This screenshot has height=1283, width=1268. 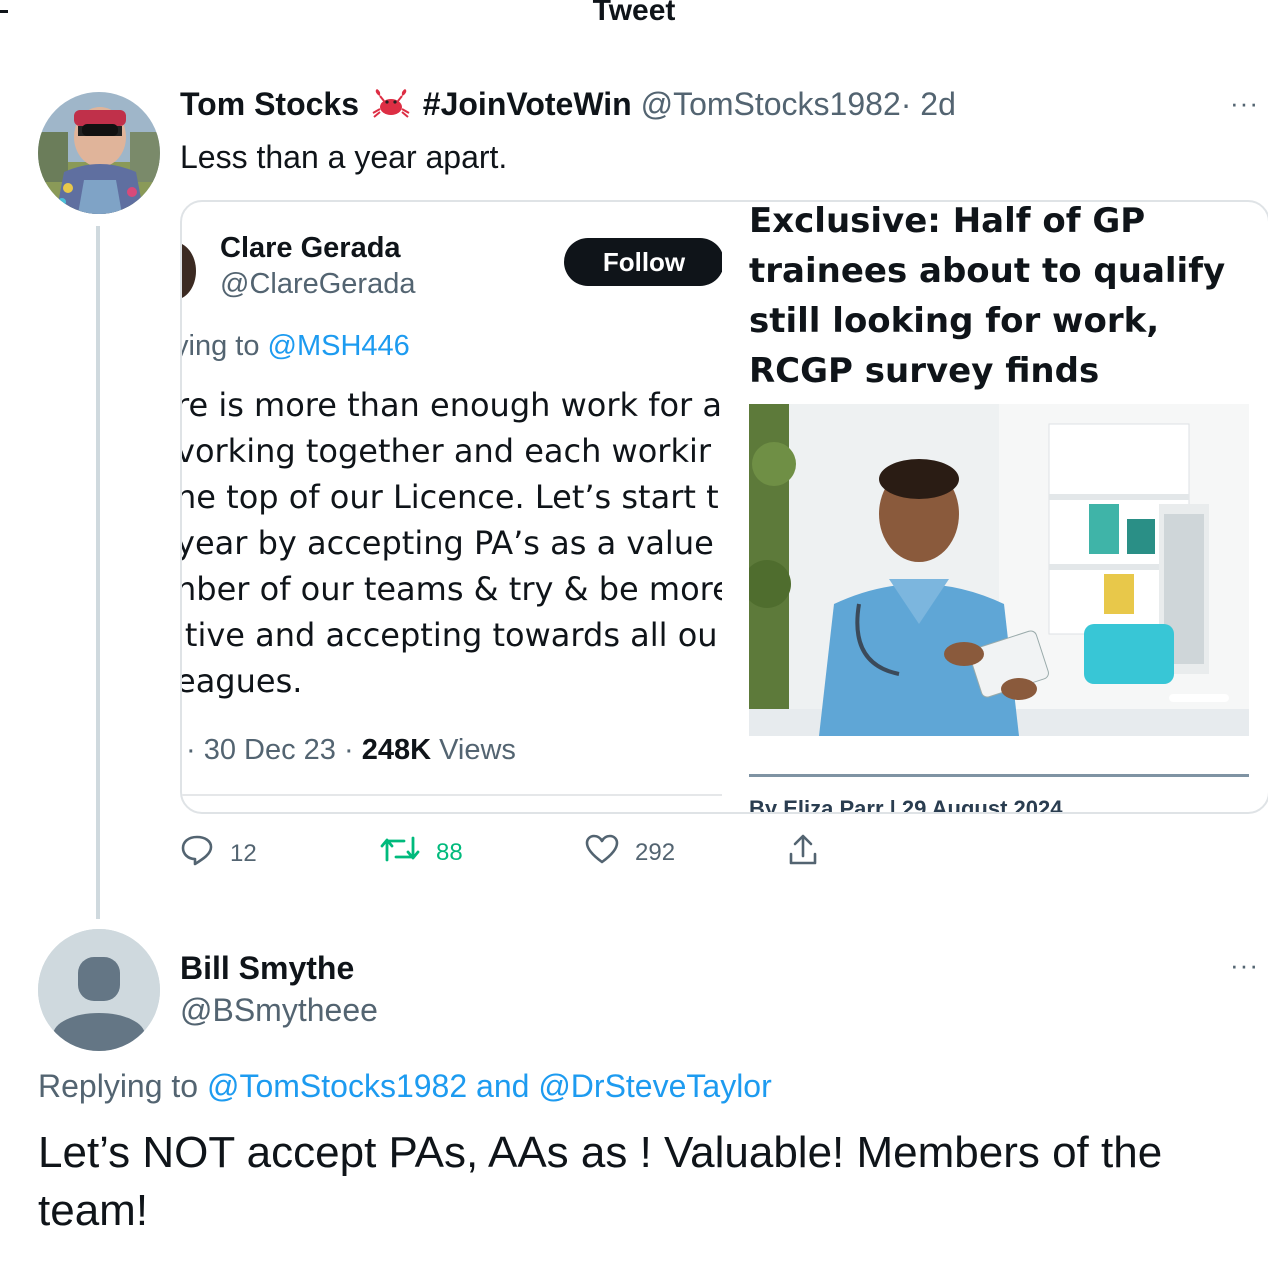 I want to click on reply-button: 12, so click(x=218, y=853).